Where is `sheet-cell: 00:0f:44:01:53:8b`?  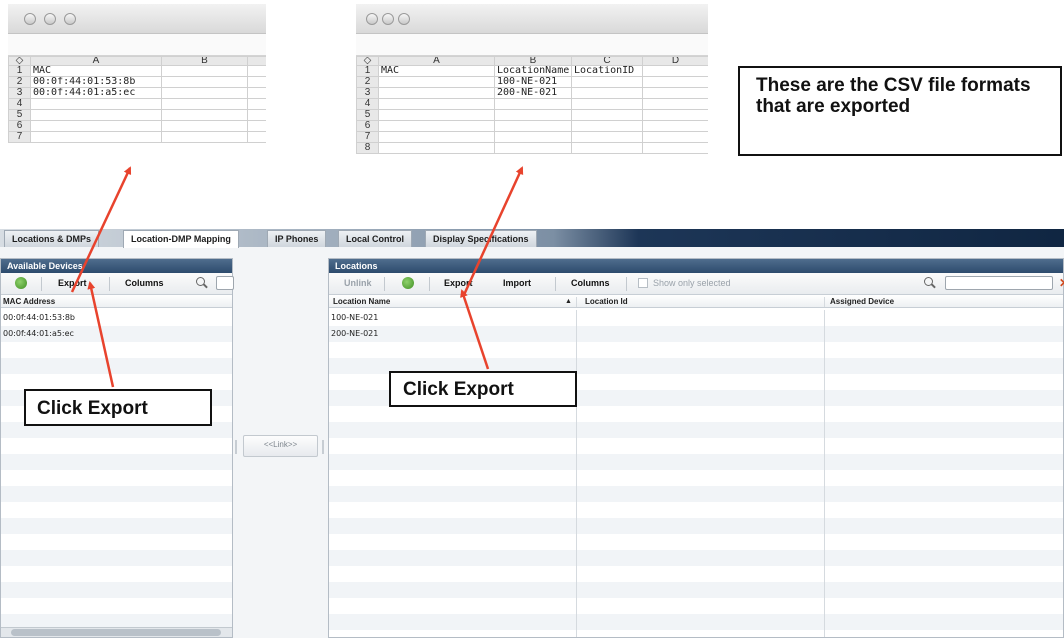
sheet-cell: 00:0f:44:01:53:8b is located at coordinates (96, 82).